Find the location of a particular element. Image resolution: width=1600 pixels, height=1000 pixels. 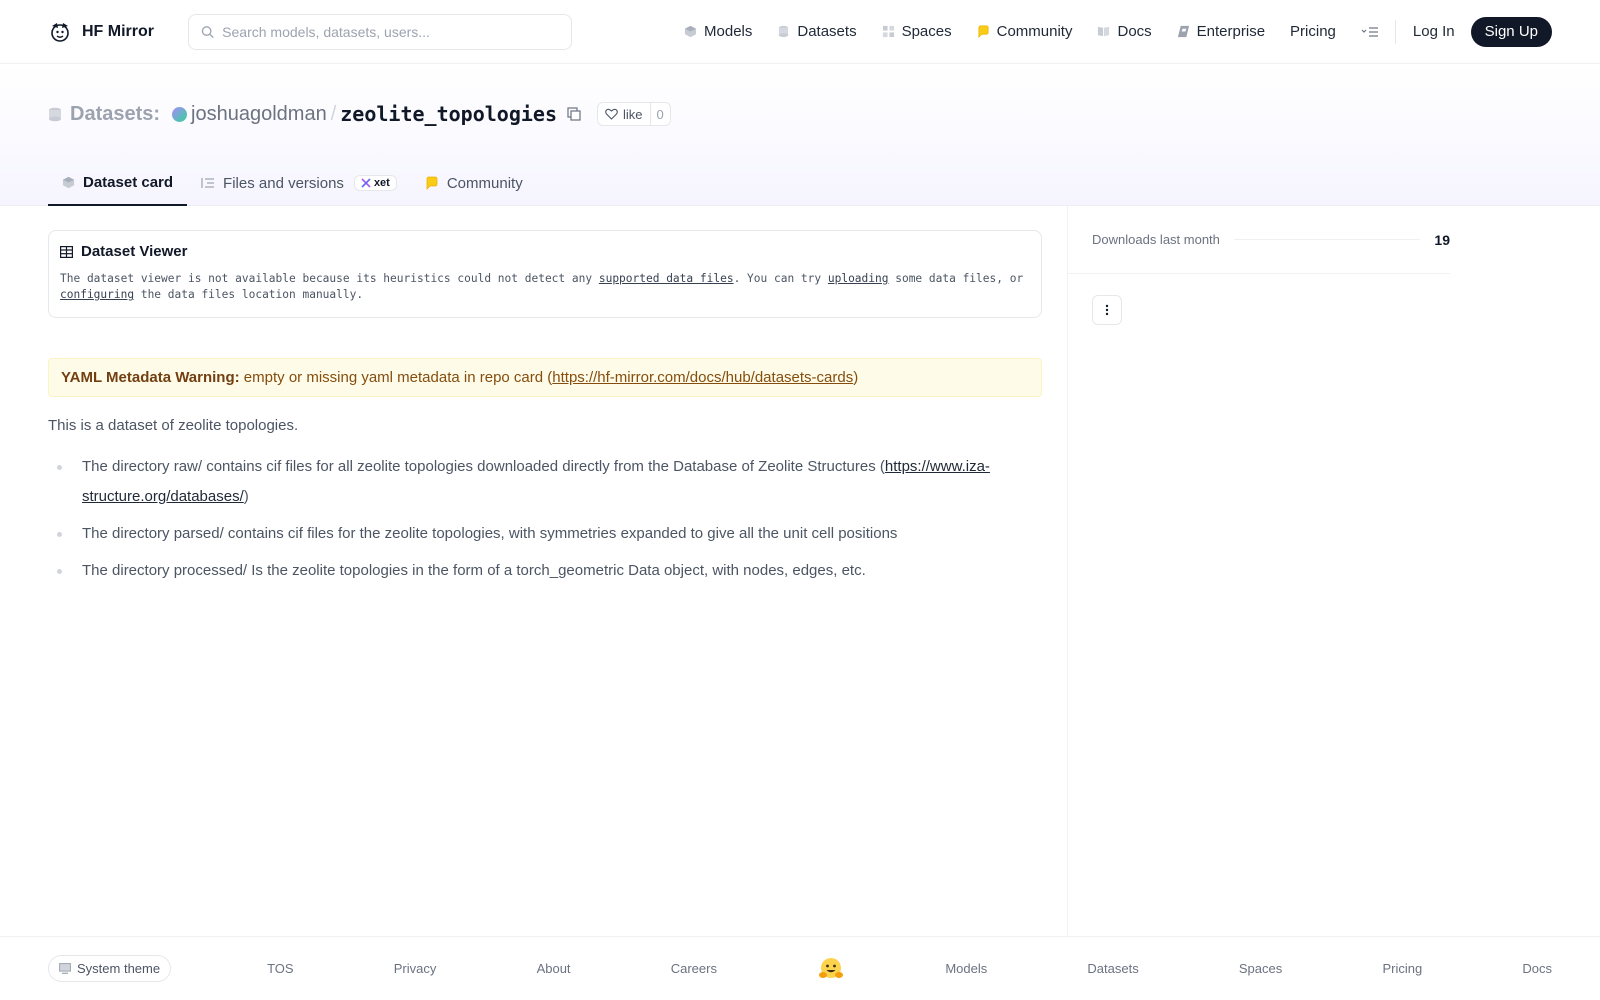

warning-close: ) is located at coordinates (856, 377).